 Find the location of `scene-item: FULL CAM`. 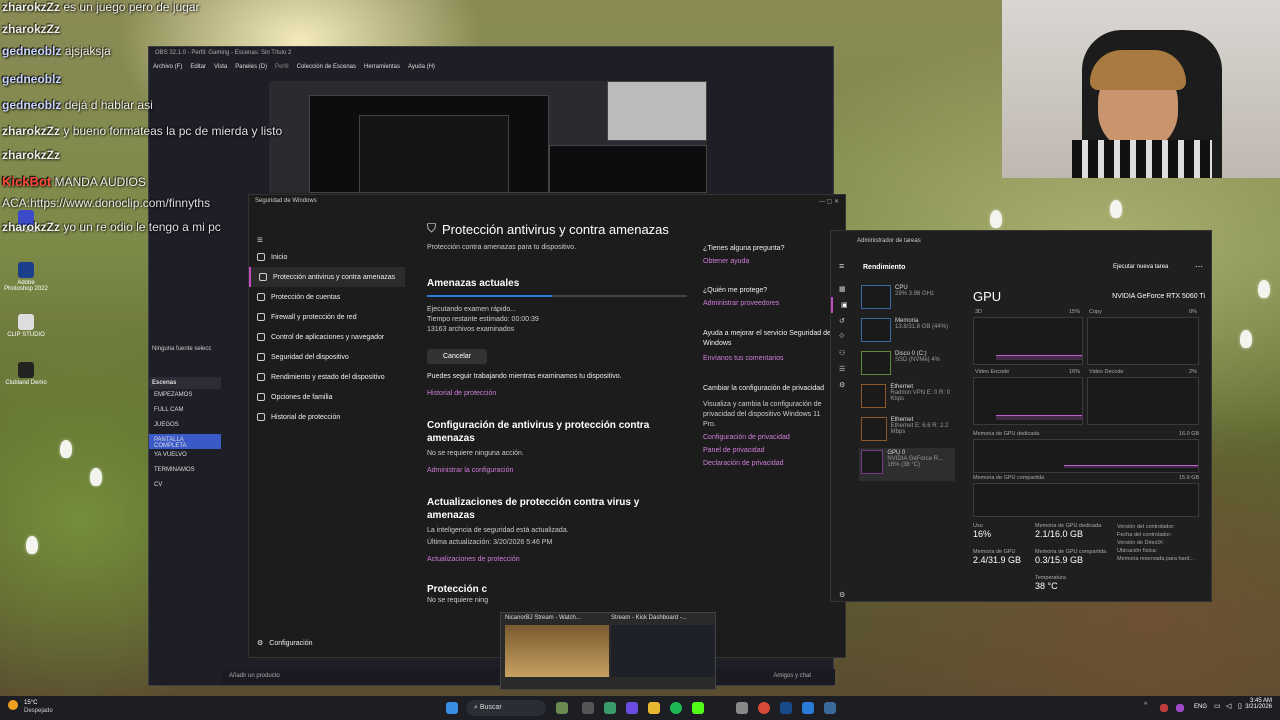

scene-item: FULL CAM is located at coordinates (185, 411).